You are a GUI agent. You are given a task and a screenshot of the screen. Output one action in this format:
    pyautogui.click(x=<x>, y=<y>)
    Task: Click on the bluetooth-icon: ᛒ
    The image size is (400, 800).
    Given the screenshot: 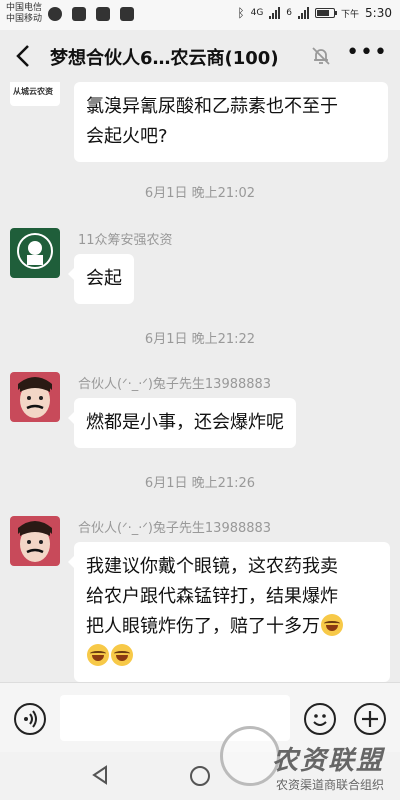 What is the action you would take?
    pyautogui.click(x=241, y=13)
    